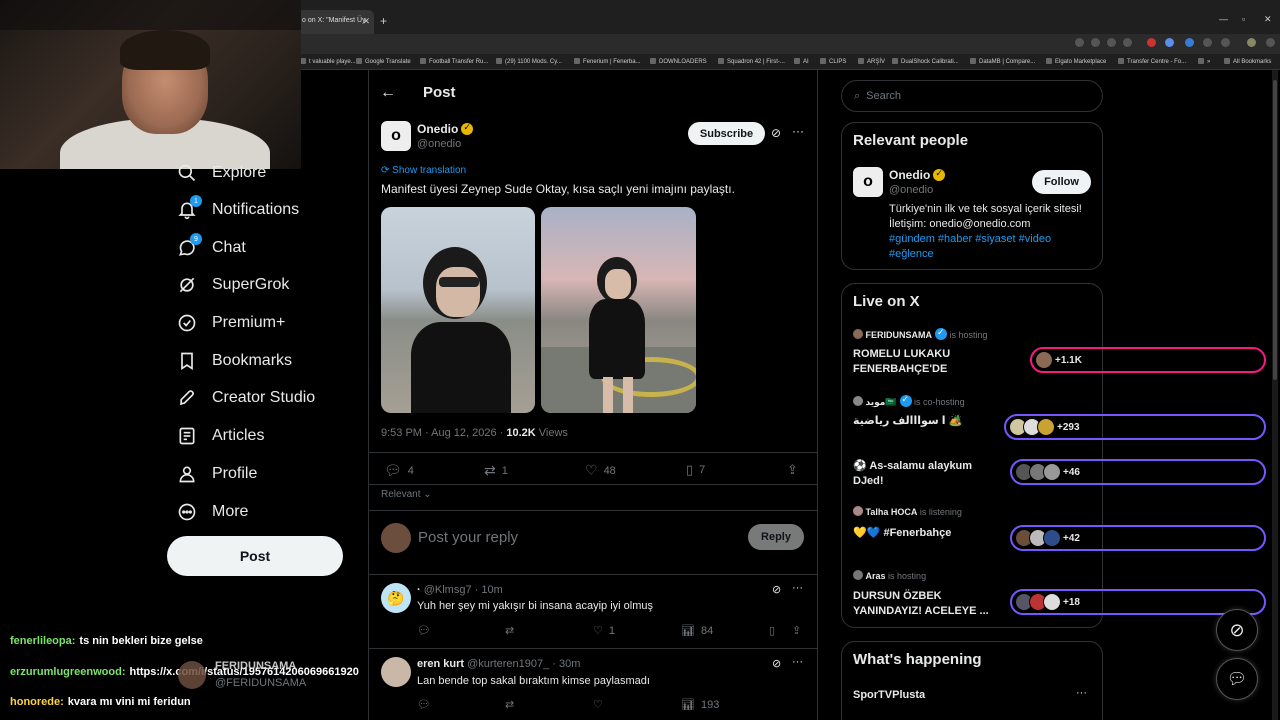  What do you see at coordinates (232, 285) in the screenshot?
I see `nav-item-supergrok: SuperGrok` at bounding box center [232, 285].